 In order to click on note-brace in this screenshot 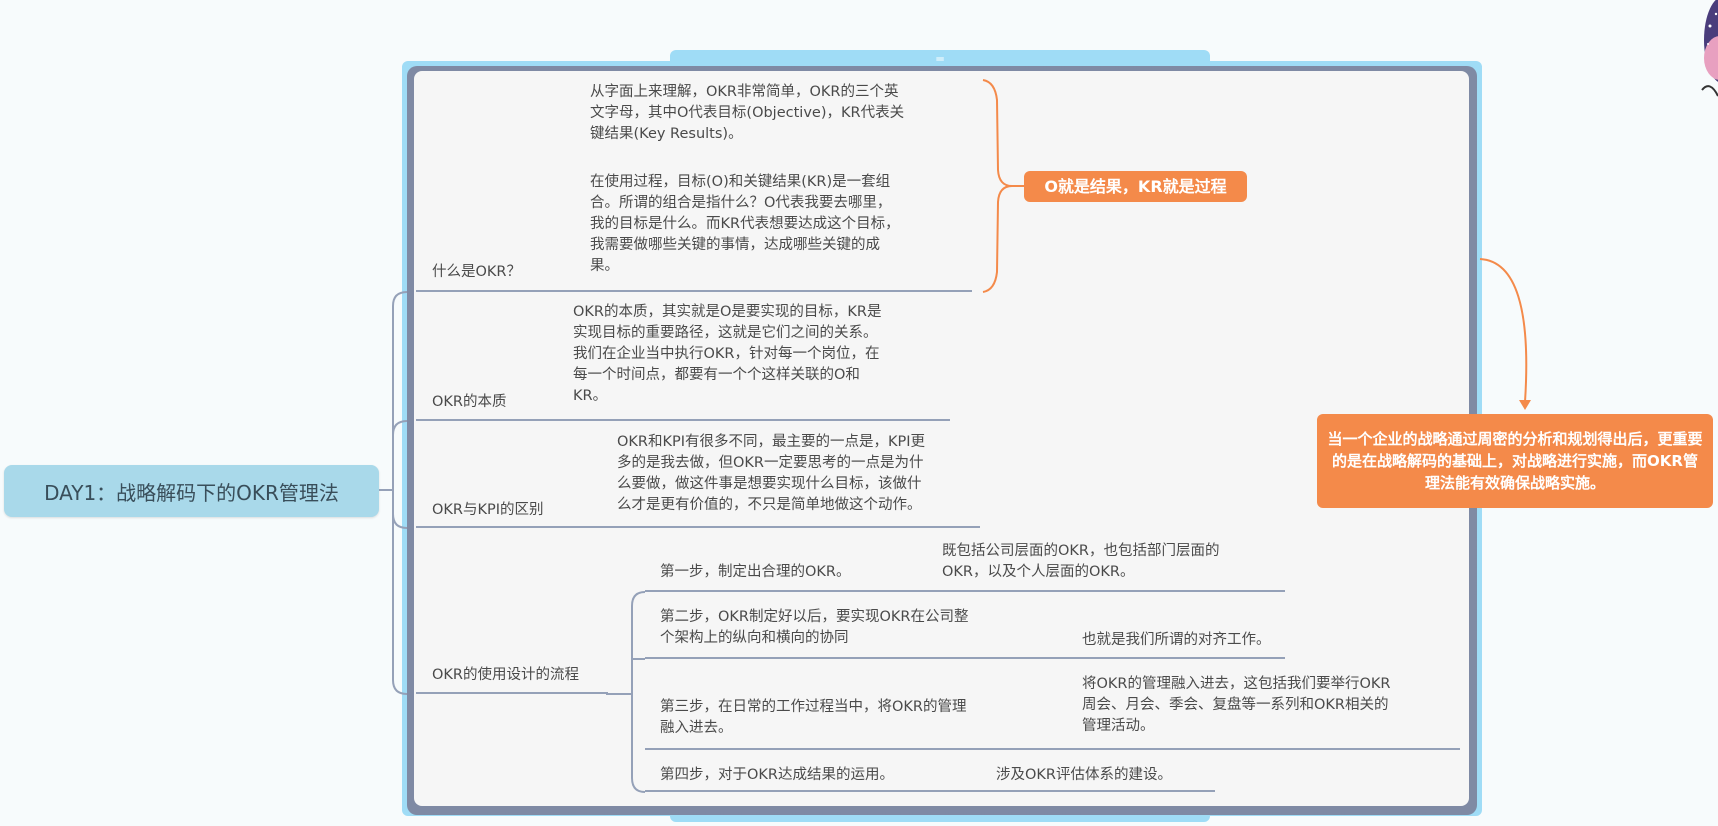, I will do `click(997, 186)`.